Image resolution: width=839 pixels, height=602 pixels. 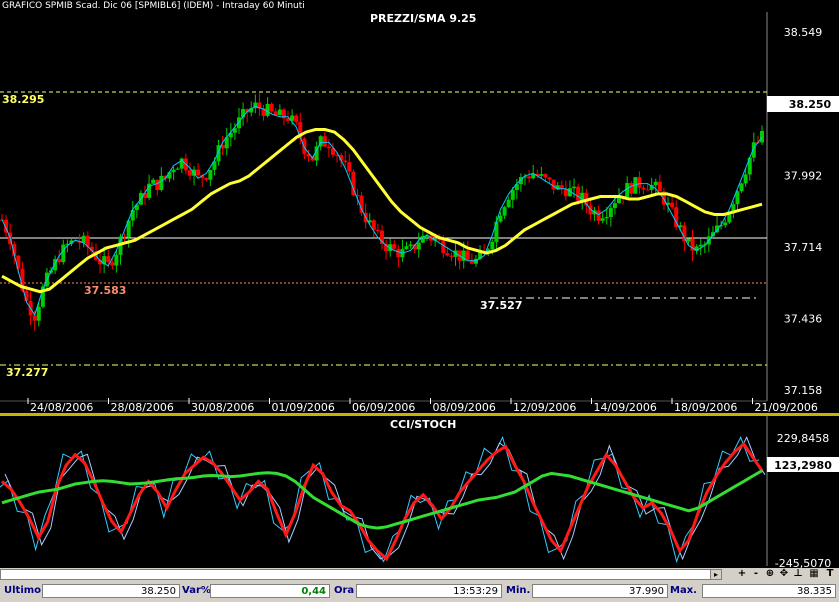 I want to click on grid-button: ▦, so click(x=814, y=574).